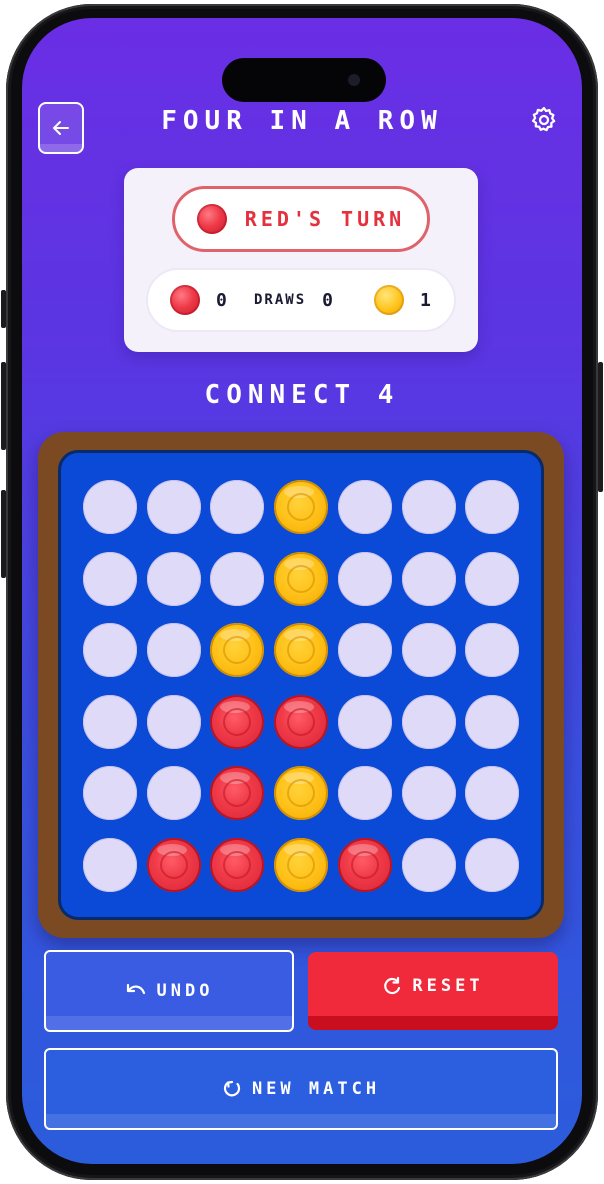 This screenshot has height=1184, width=604. What do you see at coordinates (428, 793) in the screenshot?
I see `board-cell-r5-c6` at bounding box center [428, 793].